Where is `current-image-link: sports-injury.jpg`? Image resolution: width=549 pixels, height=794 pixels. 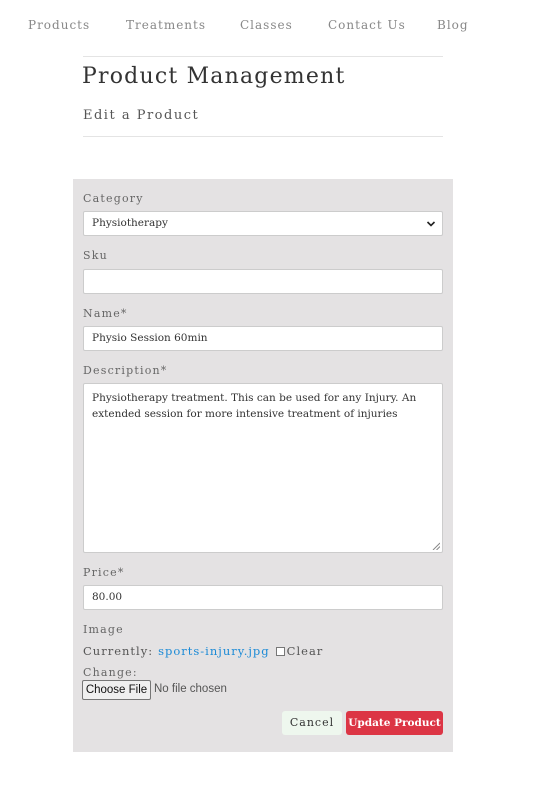
current-image-link: sports-injury.jpg is located at coordinates (214, 651).